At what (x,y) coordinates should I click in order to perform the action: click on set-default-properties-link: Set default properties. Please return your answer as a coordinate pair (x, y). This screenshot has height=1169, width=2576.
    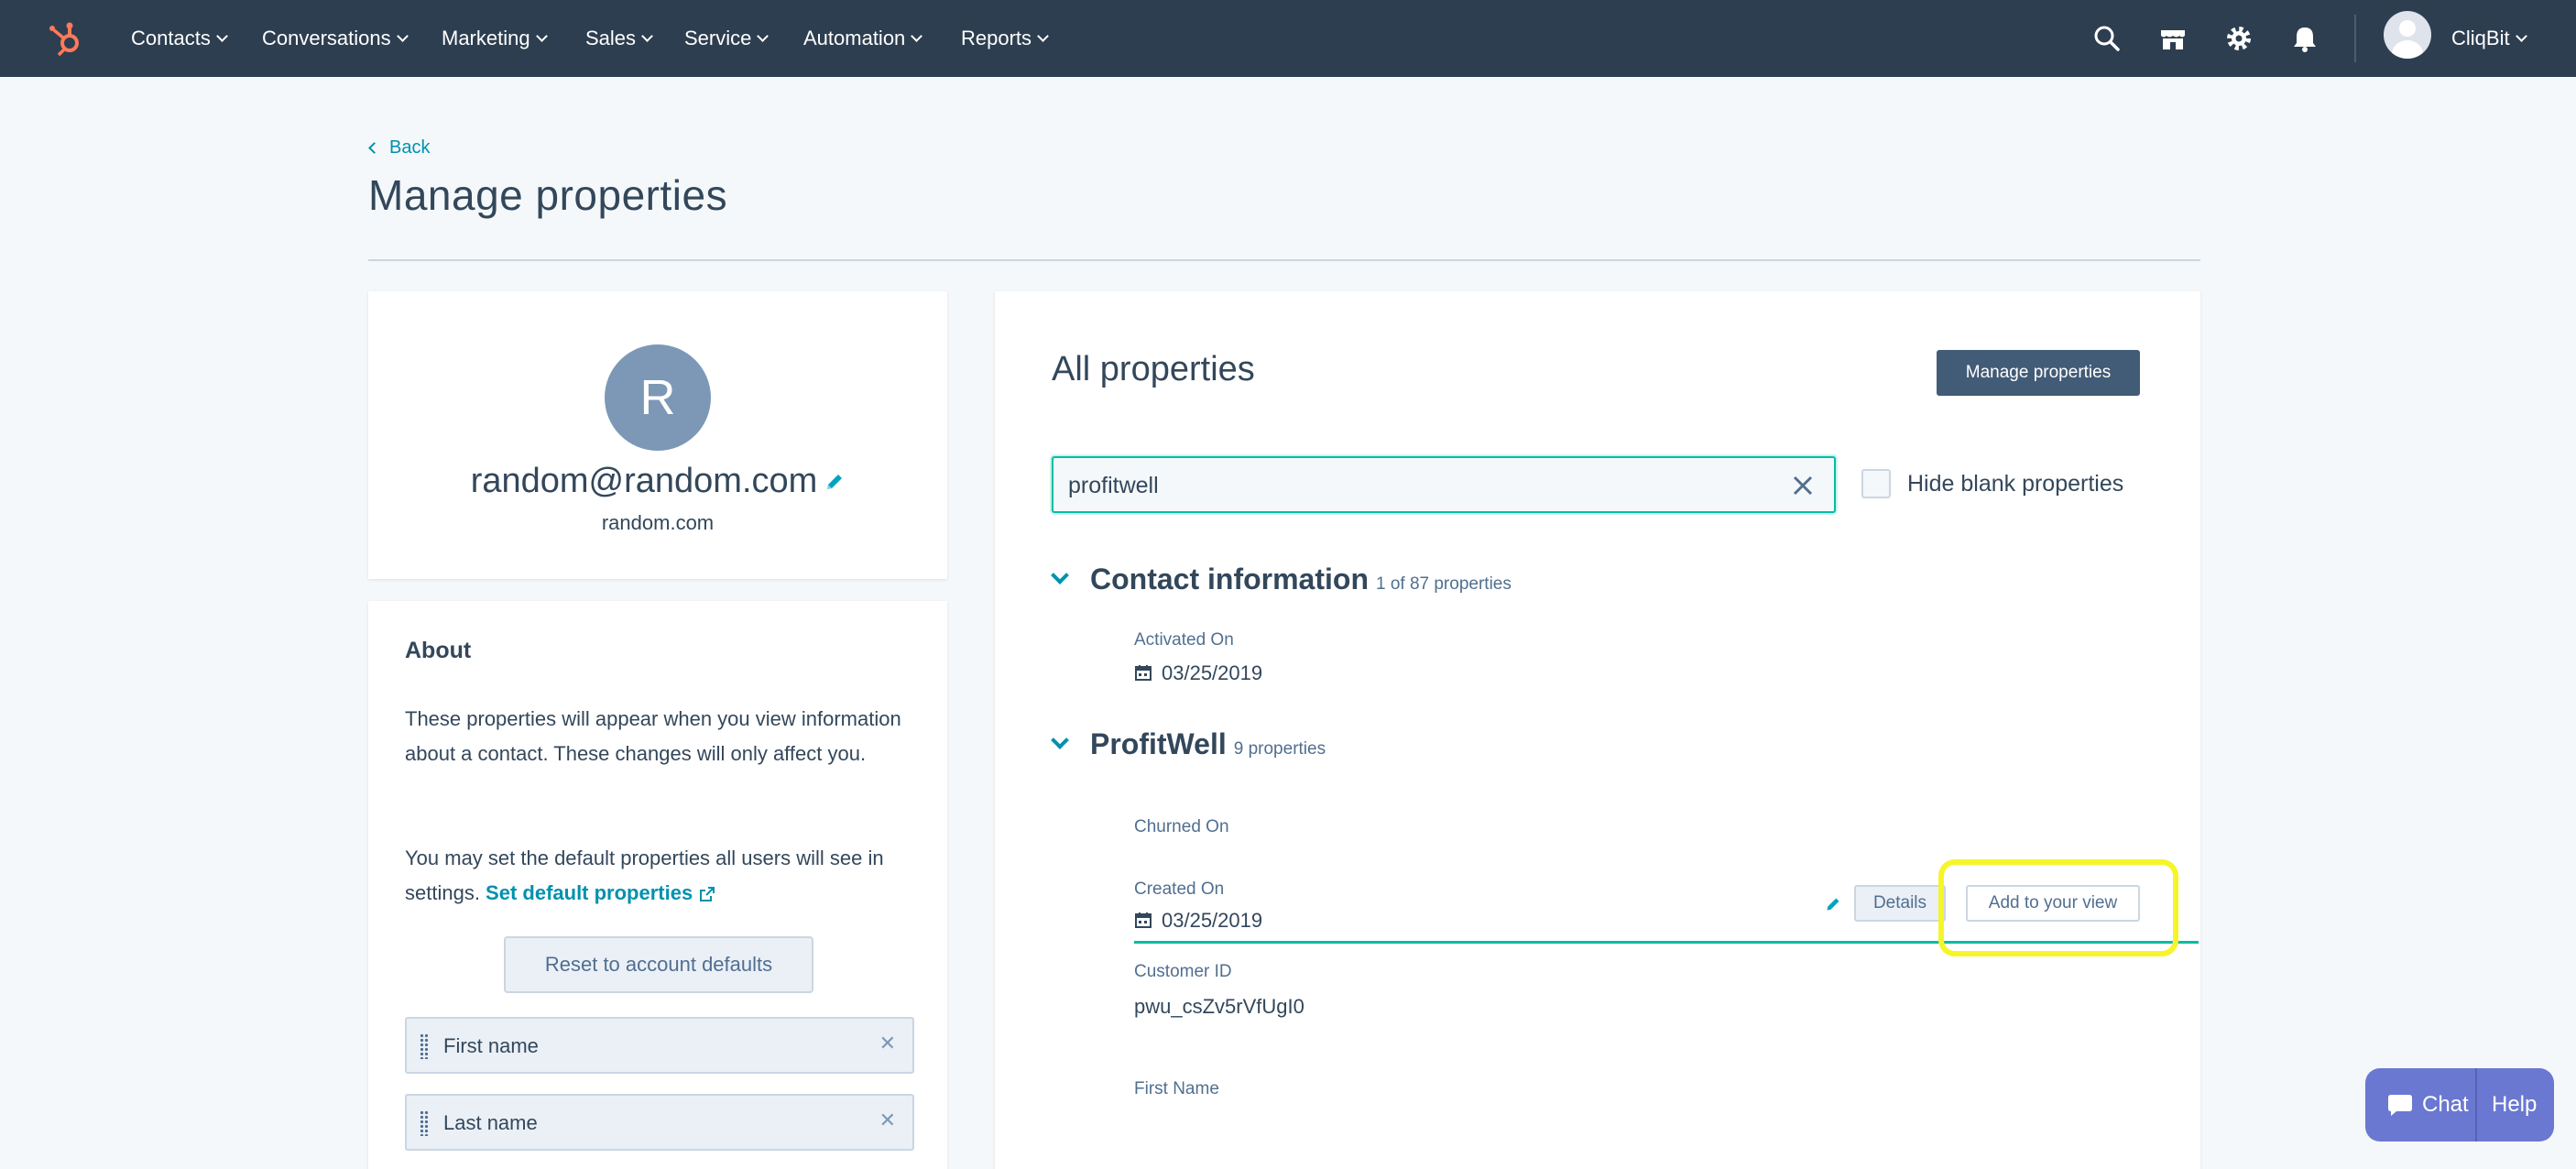
    Looking at the image, I should click on (601, 893).